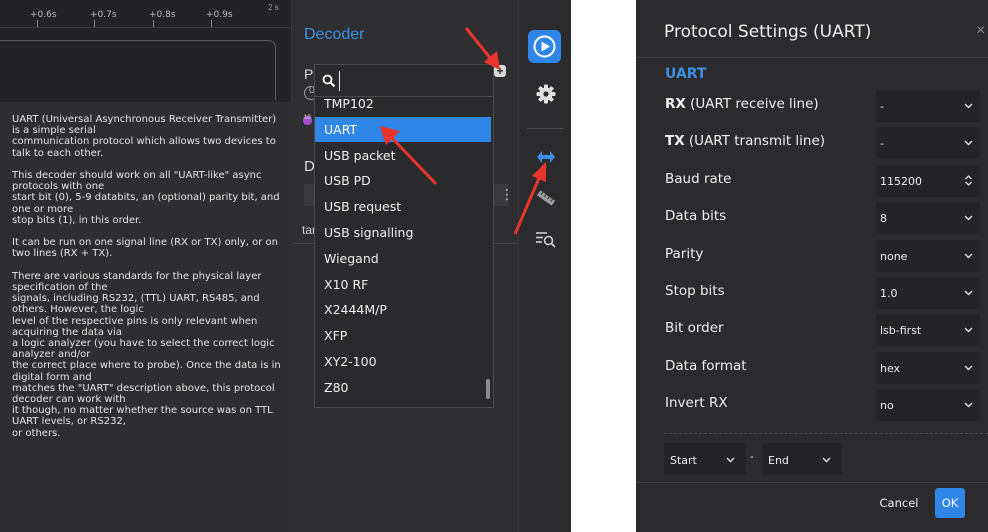 This screenshot has width=988, height=532. I want to click on protocol-option: X2444M/P, so click(403, 309).